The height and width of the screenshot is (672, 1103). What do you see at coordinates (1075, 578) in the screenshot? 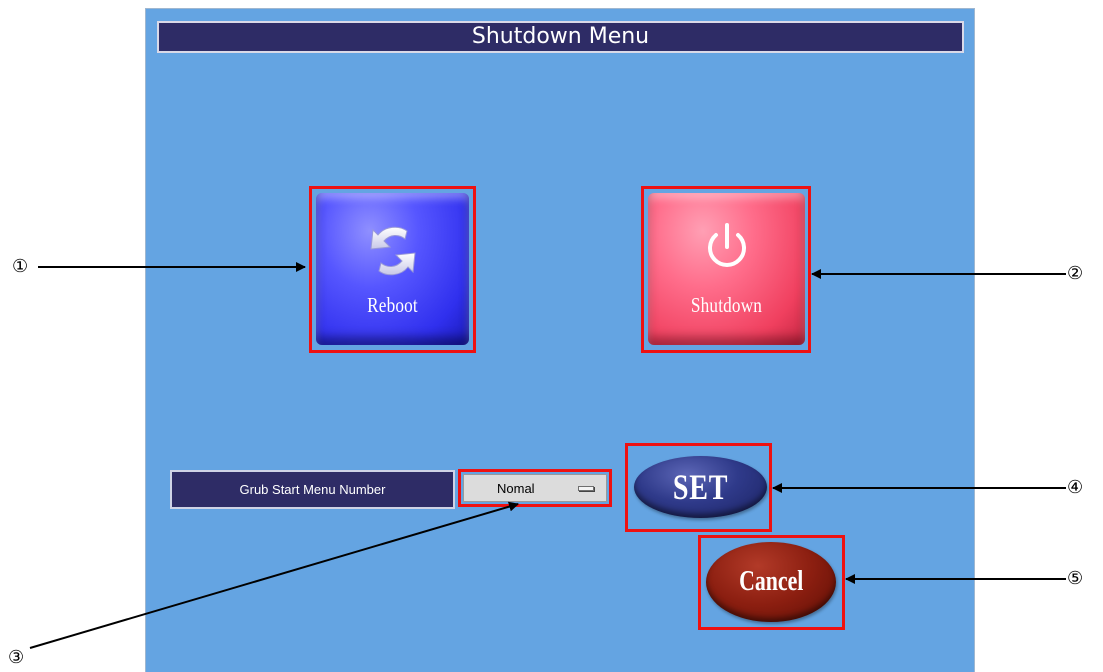
I see `callout-number-5: ⑤` at bounding box center [1075, 578].